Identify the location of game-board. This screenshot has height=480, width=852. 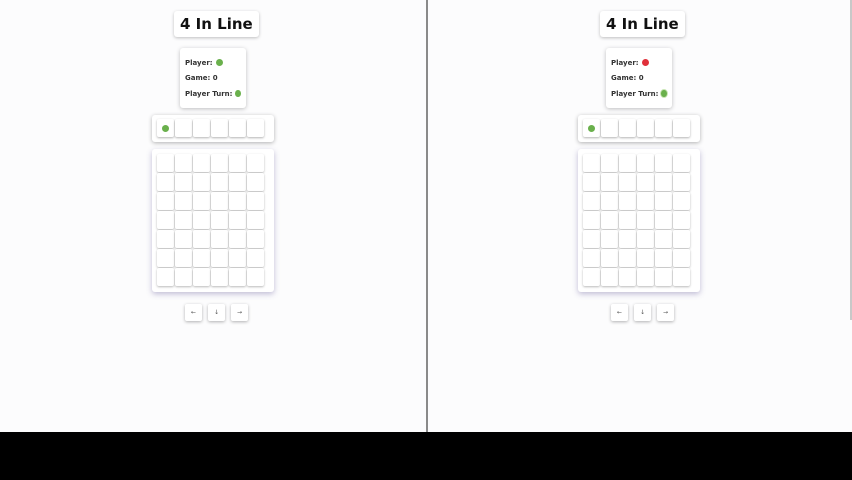
(213, 220).